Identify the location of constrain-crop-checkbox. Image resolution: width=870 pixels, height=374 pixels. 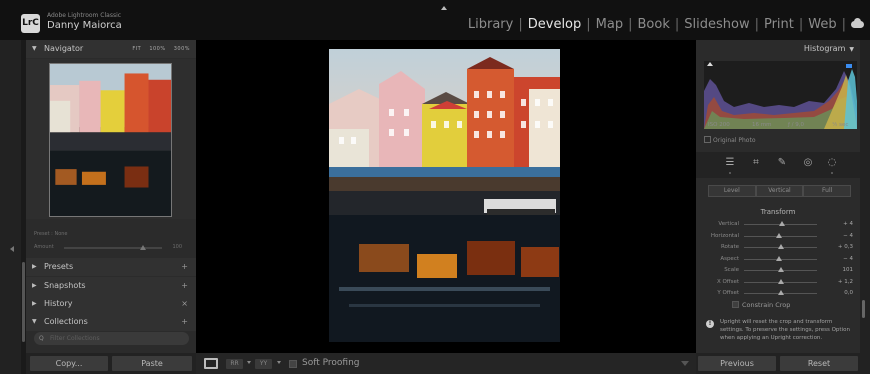
(735, 304).